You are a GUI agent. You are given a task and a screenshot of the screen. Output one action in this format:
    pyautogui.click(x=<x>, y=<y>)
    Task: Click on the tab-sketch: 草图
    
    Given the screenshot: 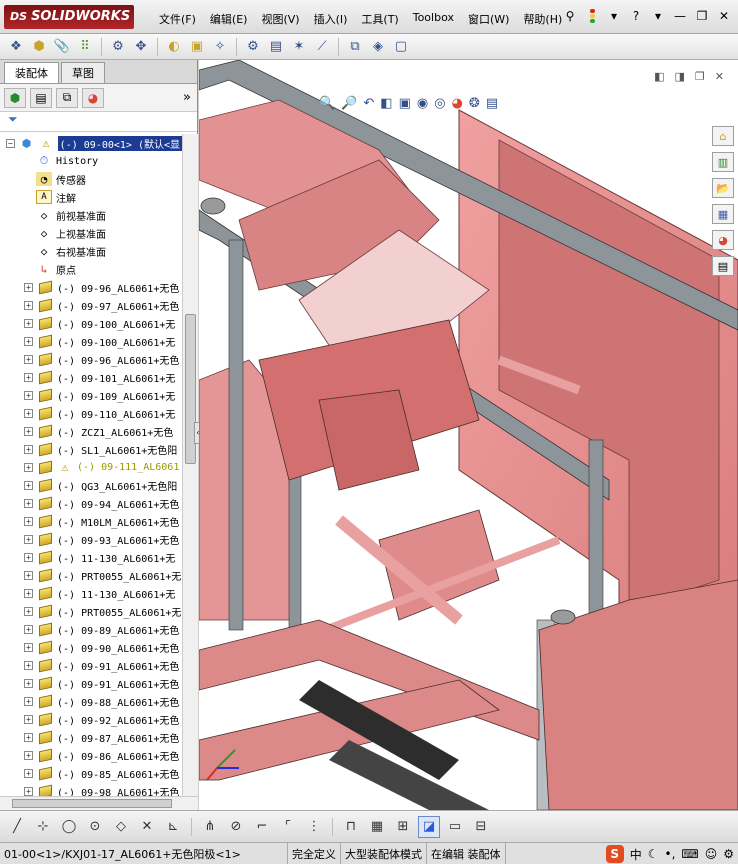 What is the action you would take?
    pyautogui.click(x=83, y=72)
    